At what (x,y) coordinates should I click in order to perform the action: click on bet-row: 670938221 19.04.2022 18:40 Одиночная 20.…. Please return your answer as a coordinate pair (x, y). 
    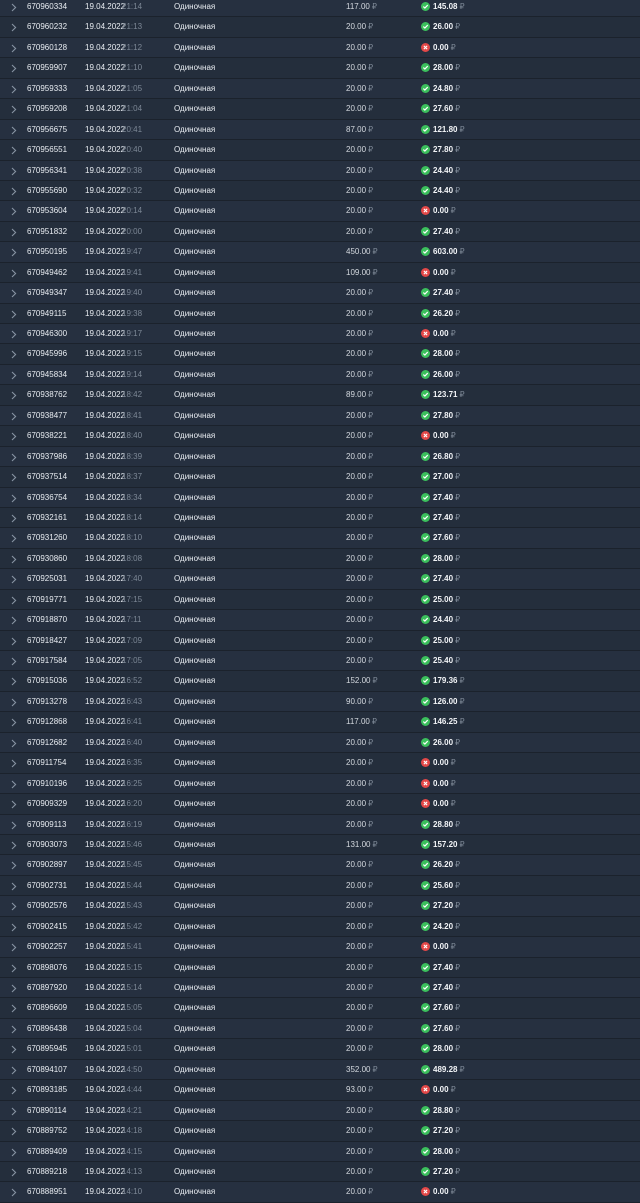
    Looking at the image, I should click on (320, 436).